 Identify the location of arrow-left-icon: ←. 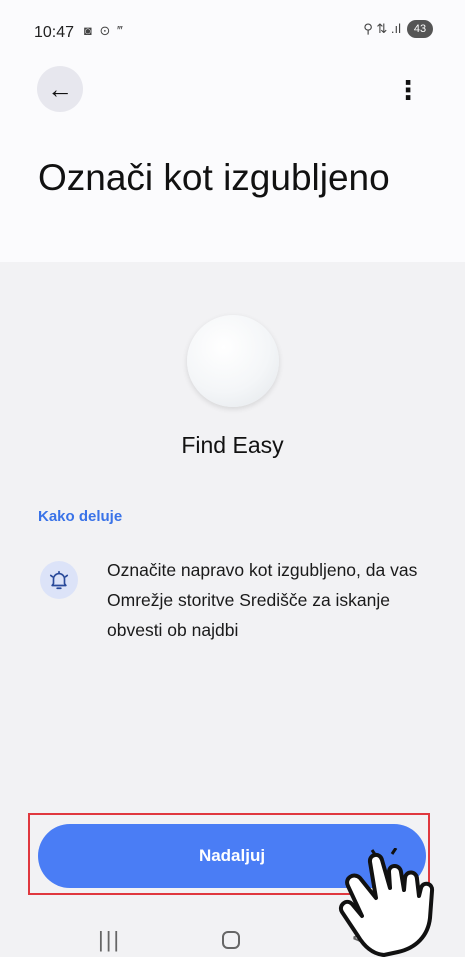
(60, 88).